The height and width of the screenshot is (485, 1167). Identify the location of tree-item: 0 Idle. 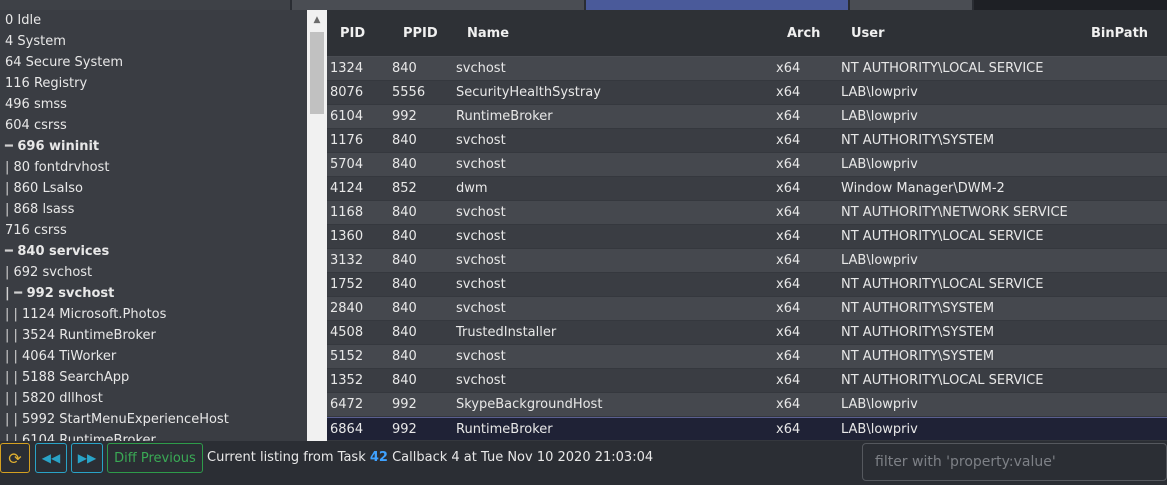
(153, 20).